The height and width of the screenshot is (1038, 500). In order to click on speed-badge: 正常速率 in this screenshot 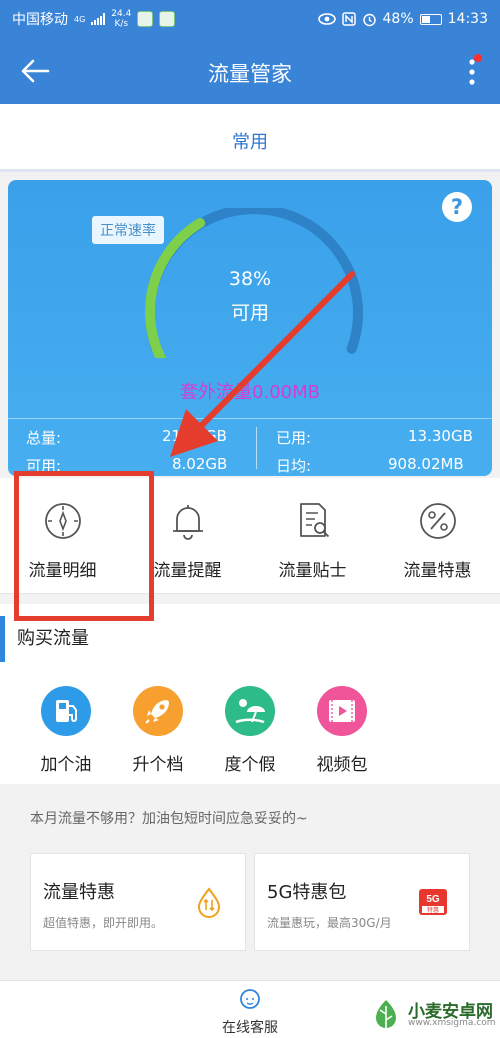, I will do `click(128, 230)`.